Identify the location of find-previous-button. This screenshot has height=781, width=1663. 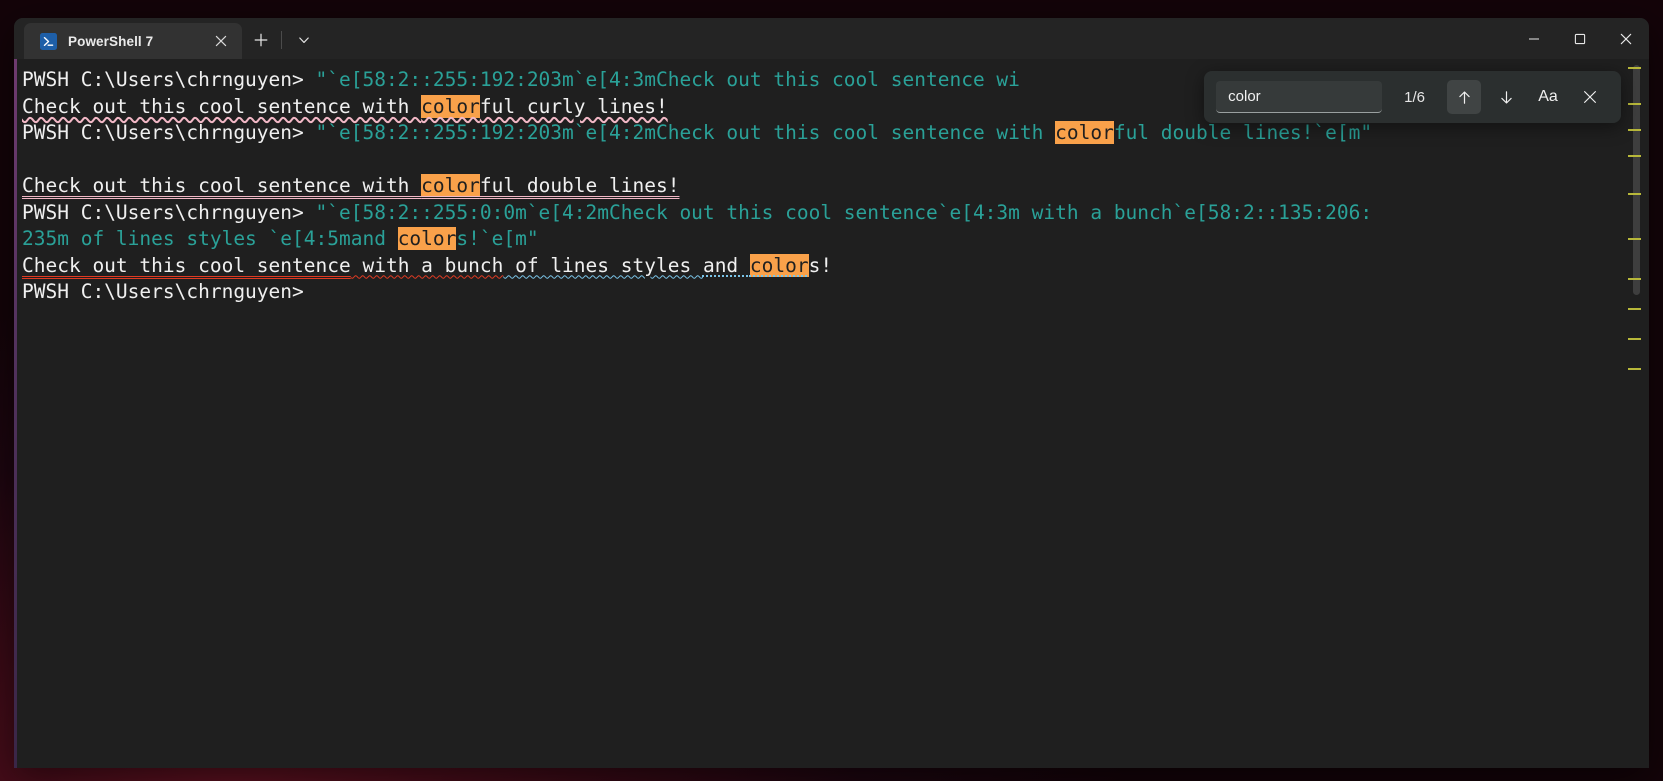
(1464, 97).